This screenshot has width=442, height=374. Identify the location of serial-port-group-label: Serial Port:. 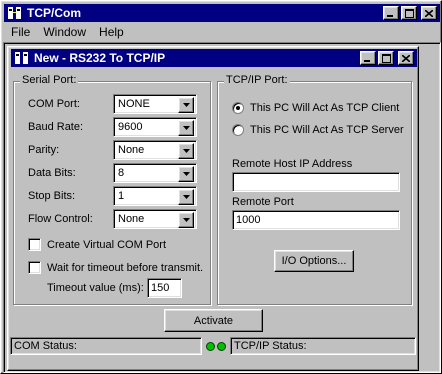
(49, 80).